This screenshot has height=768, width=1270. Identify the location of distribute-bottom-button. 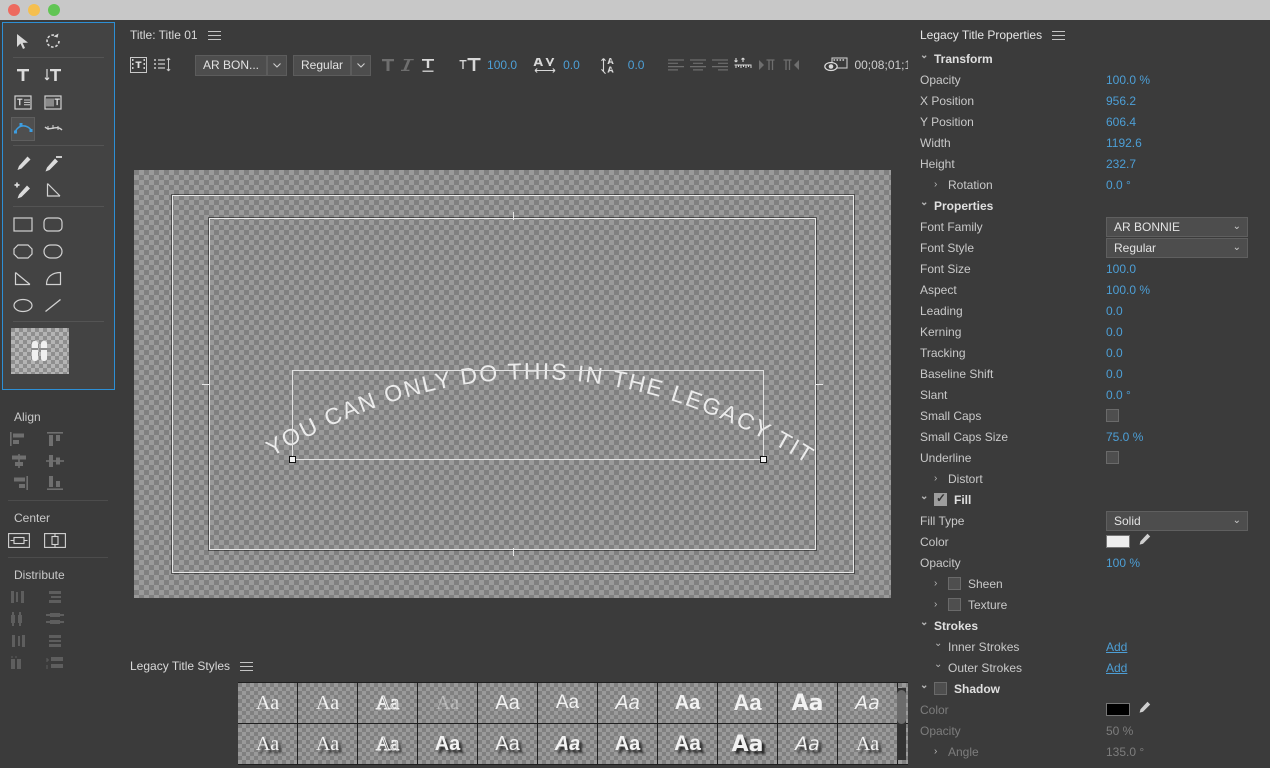
(55, 641).